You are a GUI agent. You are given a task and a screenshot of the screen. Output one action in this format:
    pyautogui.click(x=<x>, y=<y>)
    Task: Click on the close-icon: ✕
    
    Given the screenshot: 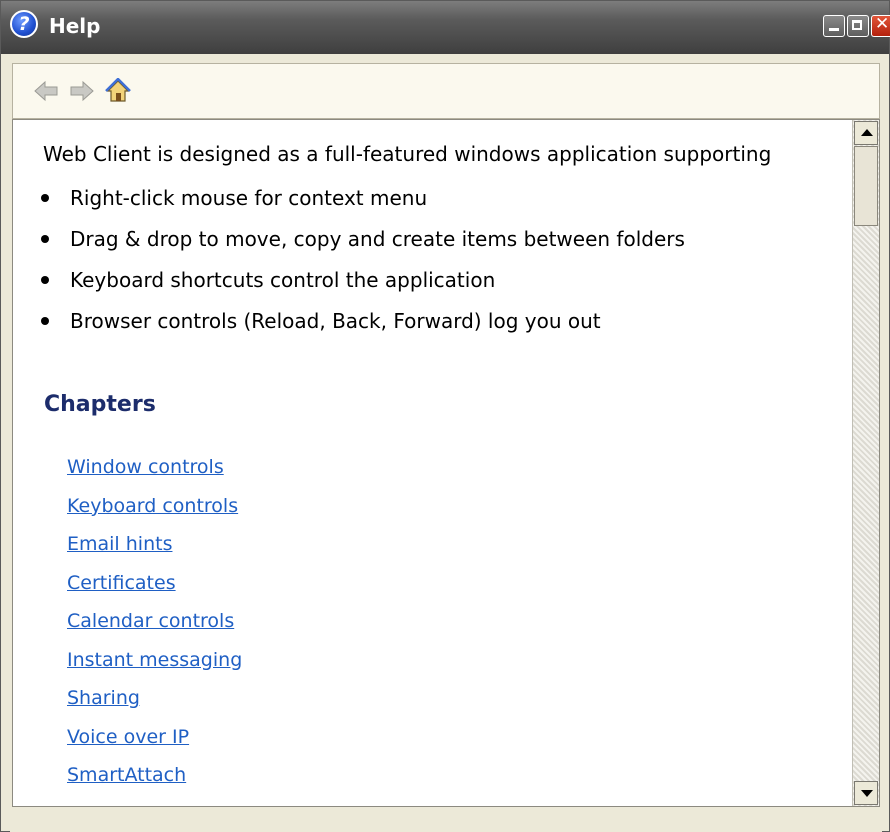 What is the action you would take?
    pyautogui.click(x=882, y=24)
    